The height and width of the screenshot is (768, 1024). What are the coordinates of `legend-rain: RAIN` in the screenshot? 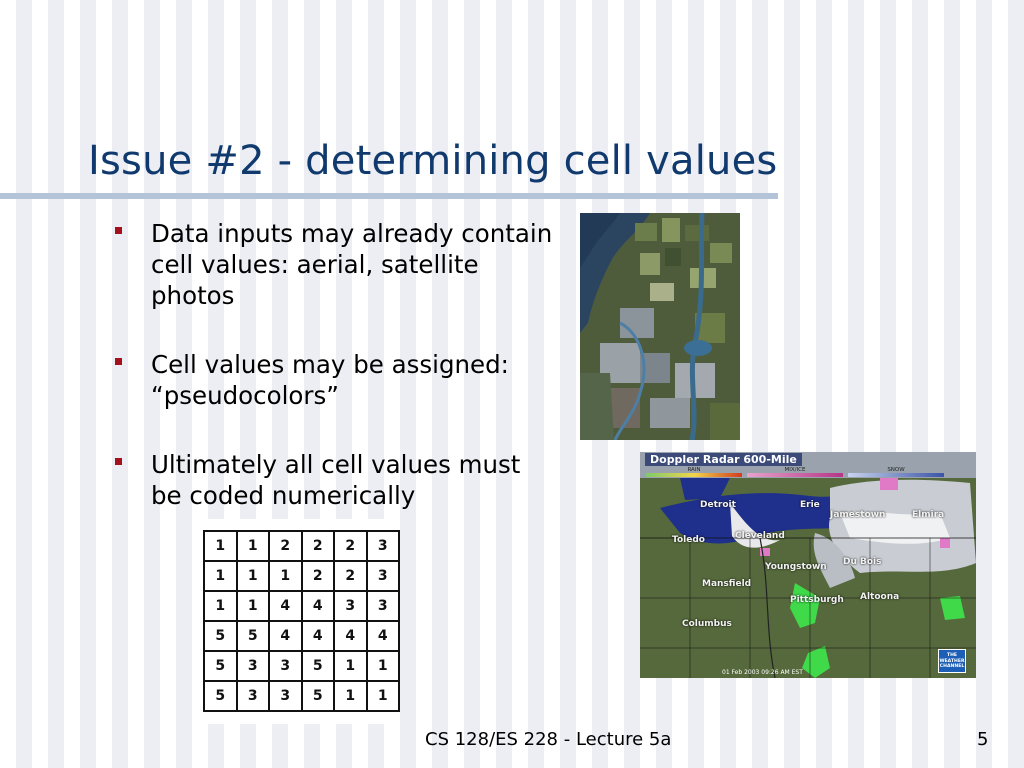 It's located at (694, 472).